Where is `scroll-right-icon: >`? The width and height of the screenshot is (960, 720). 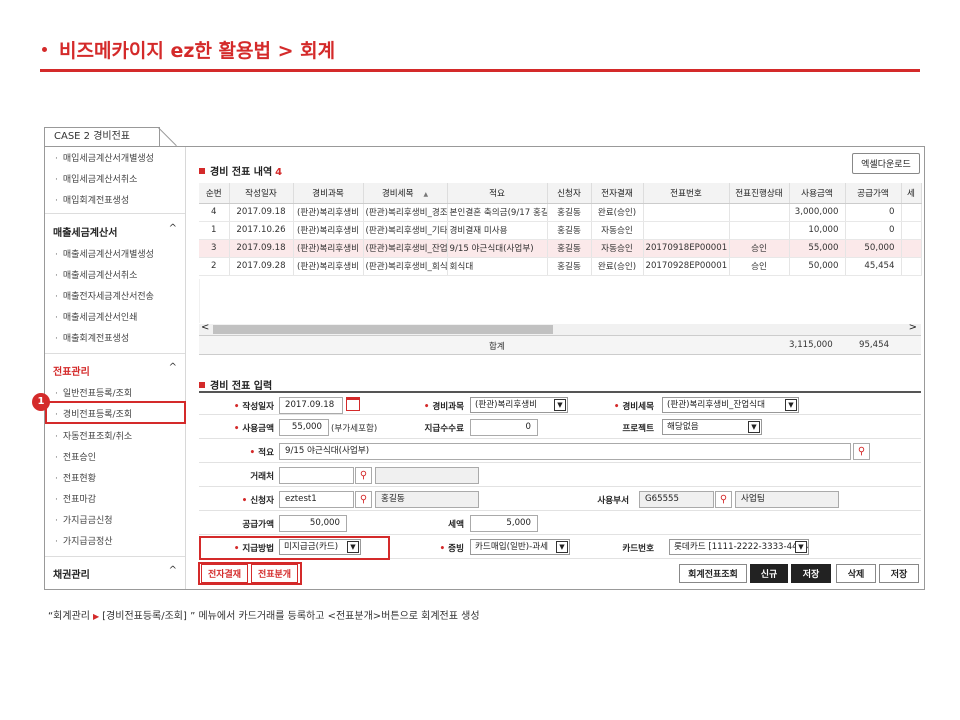 scroll-right-icon: > is located at coordinates (913, 327).